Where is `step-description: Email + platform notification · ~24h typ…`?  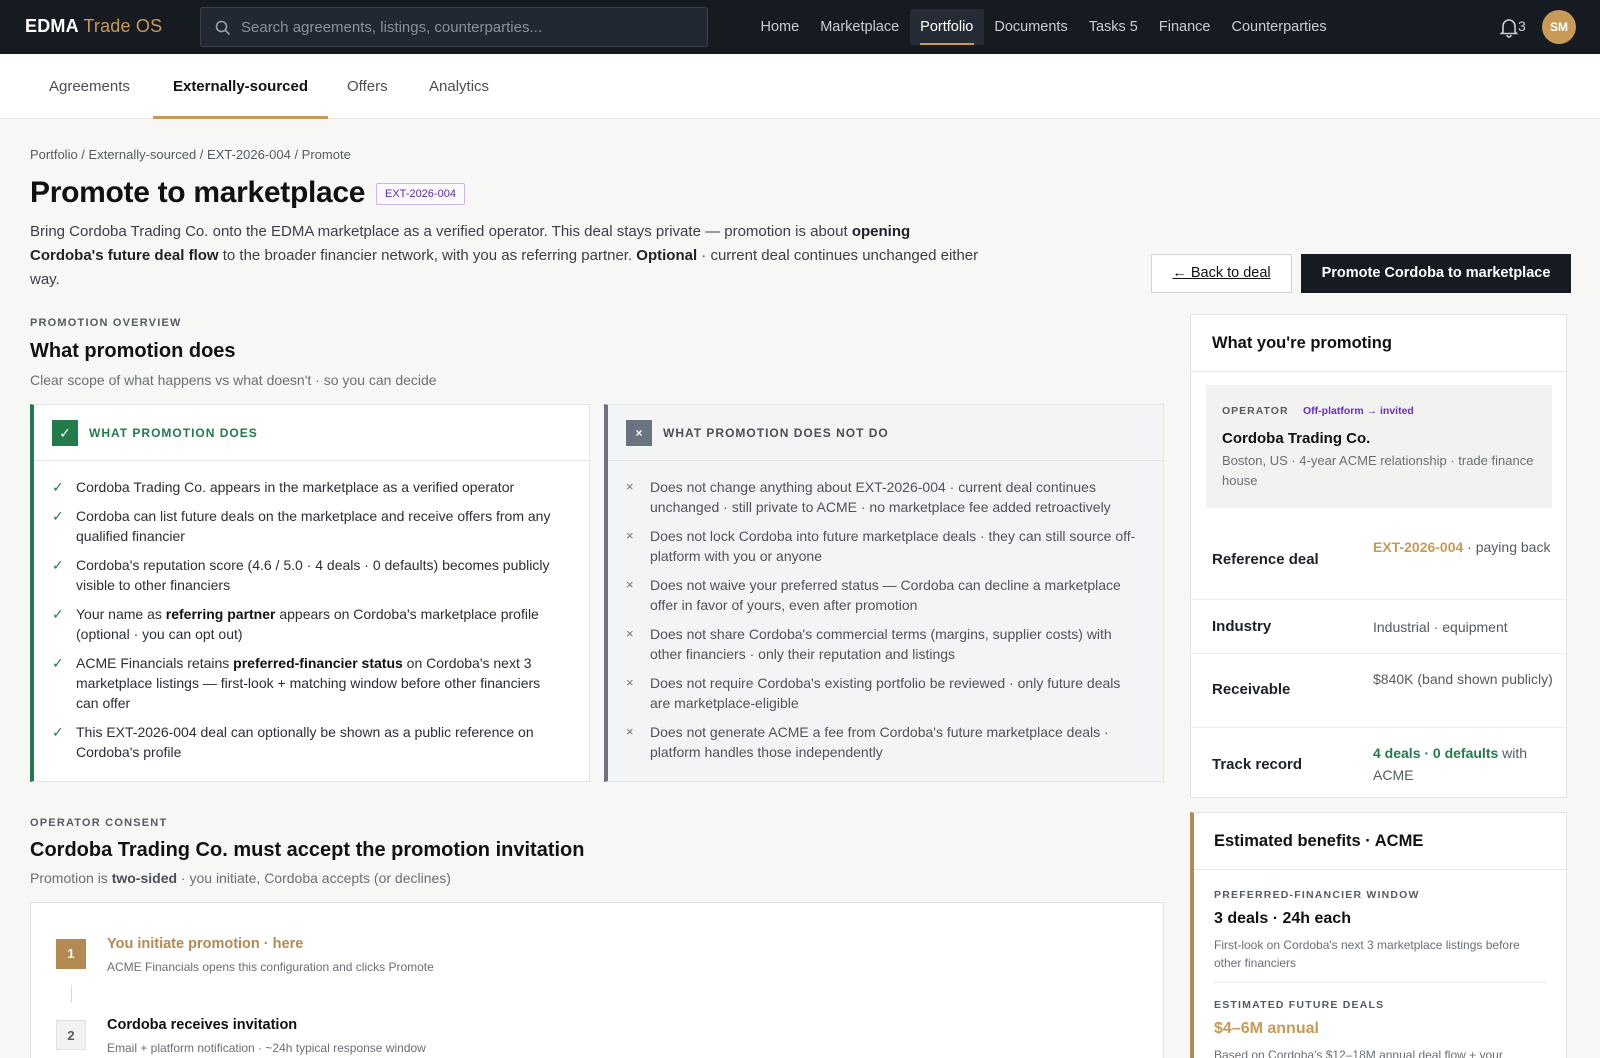 step-description: Email + platform notification · ~24h typ… is located at coordinates (266, 1048).